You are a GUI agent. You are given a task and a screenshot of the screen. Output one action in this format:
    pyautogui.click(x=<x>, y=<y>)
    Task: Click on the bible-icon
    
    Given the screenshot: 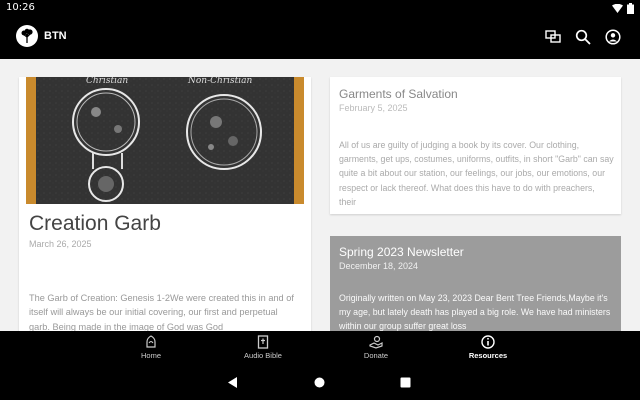 What is the action you would take?
    pyautogui.click(x=263, y=342)
    